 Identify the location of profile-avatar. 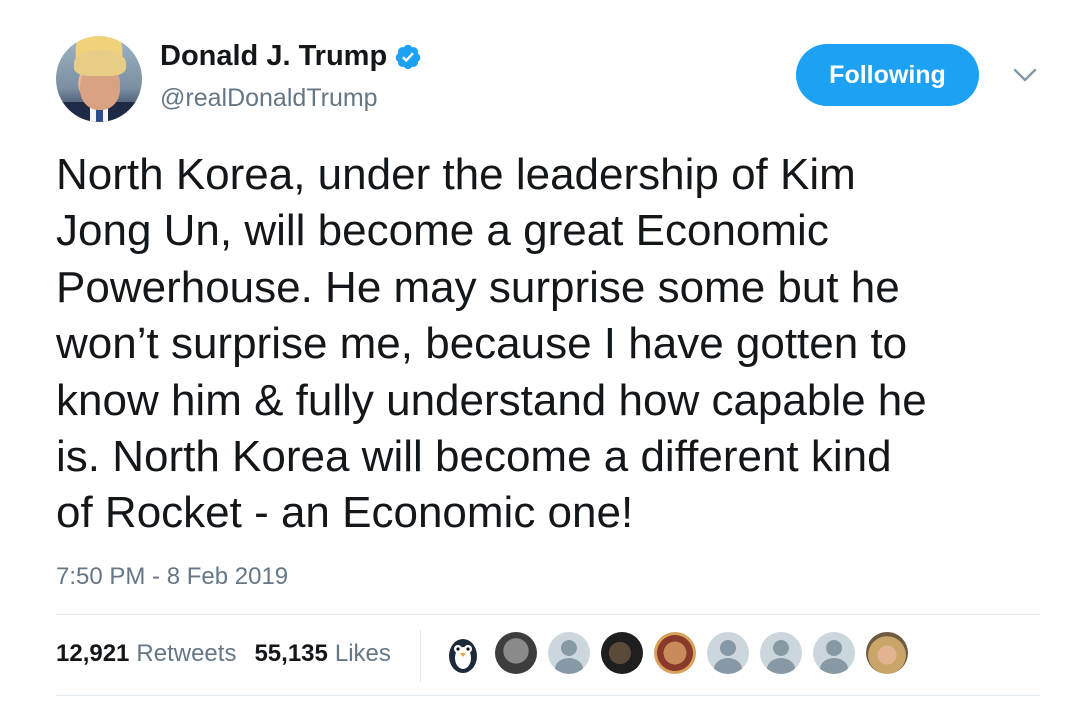
(99, 79).